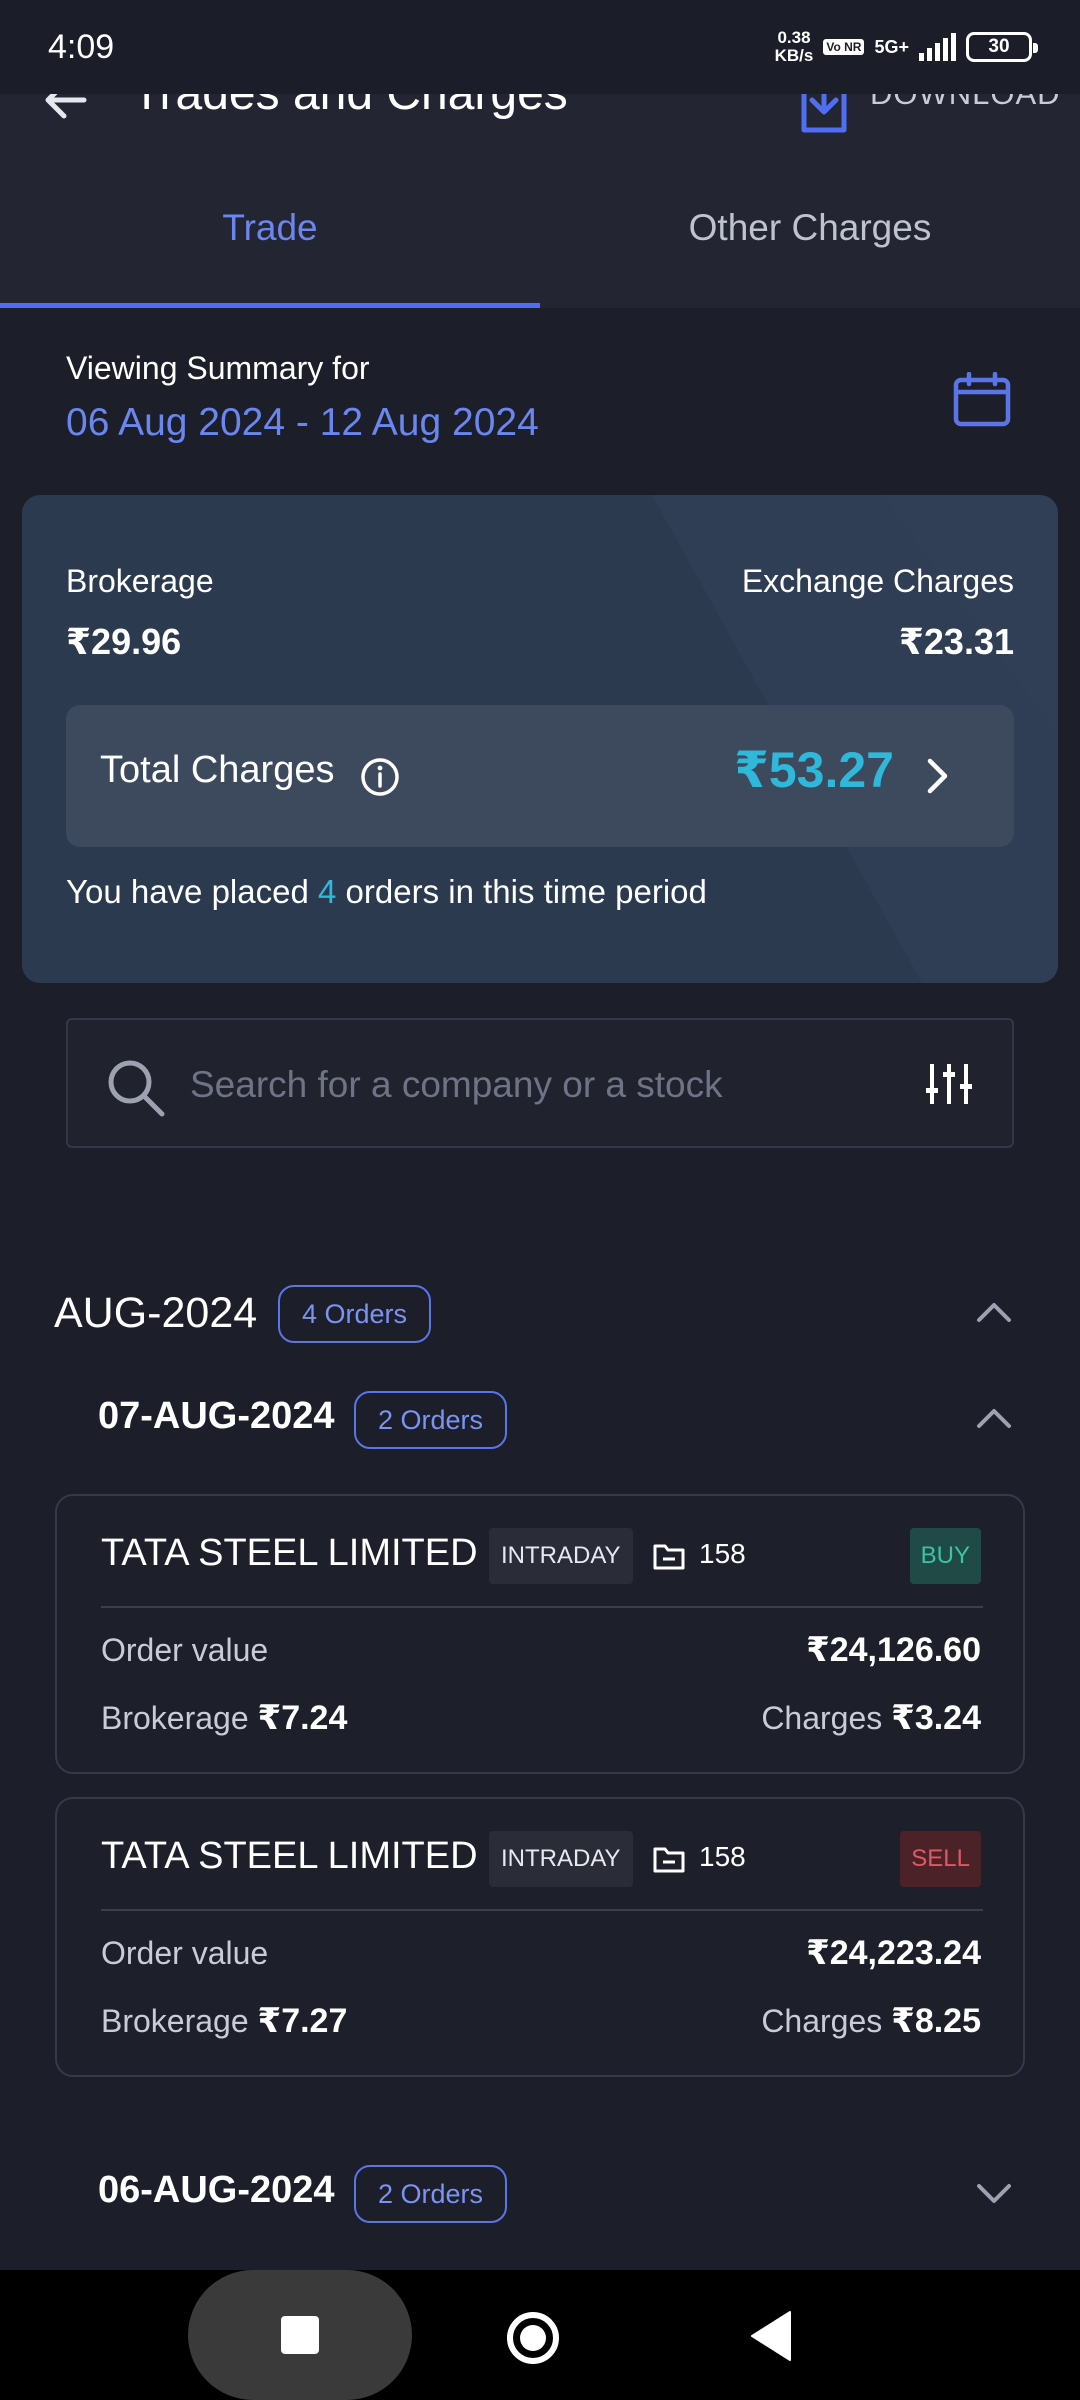 This screenshot has height=2400, width=1080. What do you see at coordinates (270, 228) in the screenshot?
I see `tab-trade: Trade` at bounding box center [270, 228].